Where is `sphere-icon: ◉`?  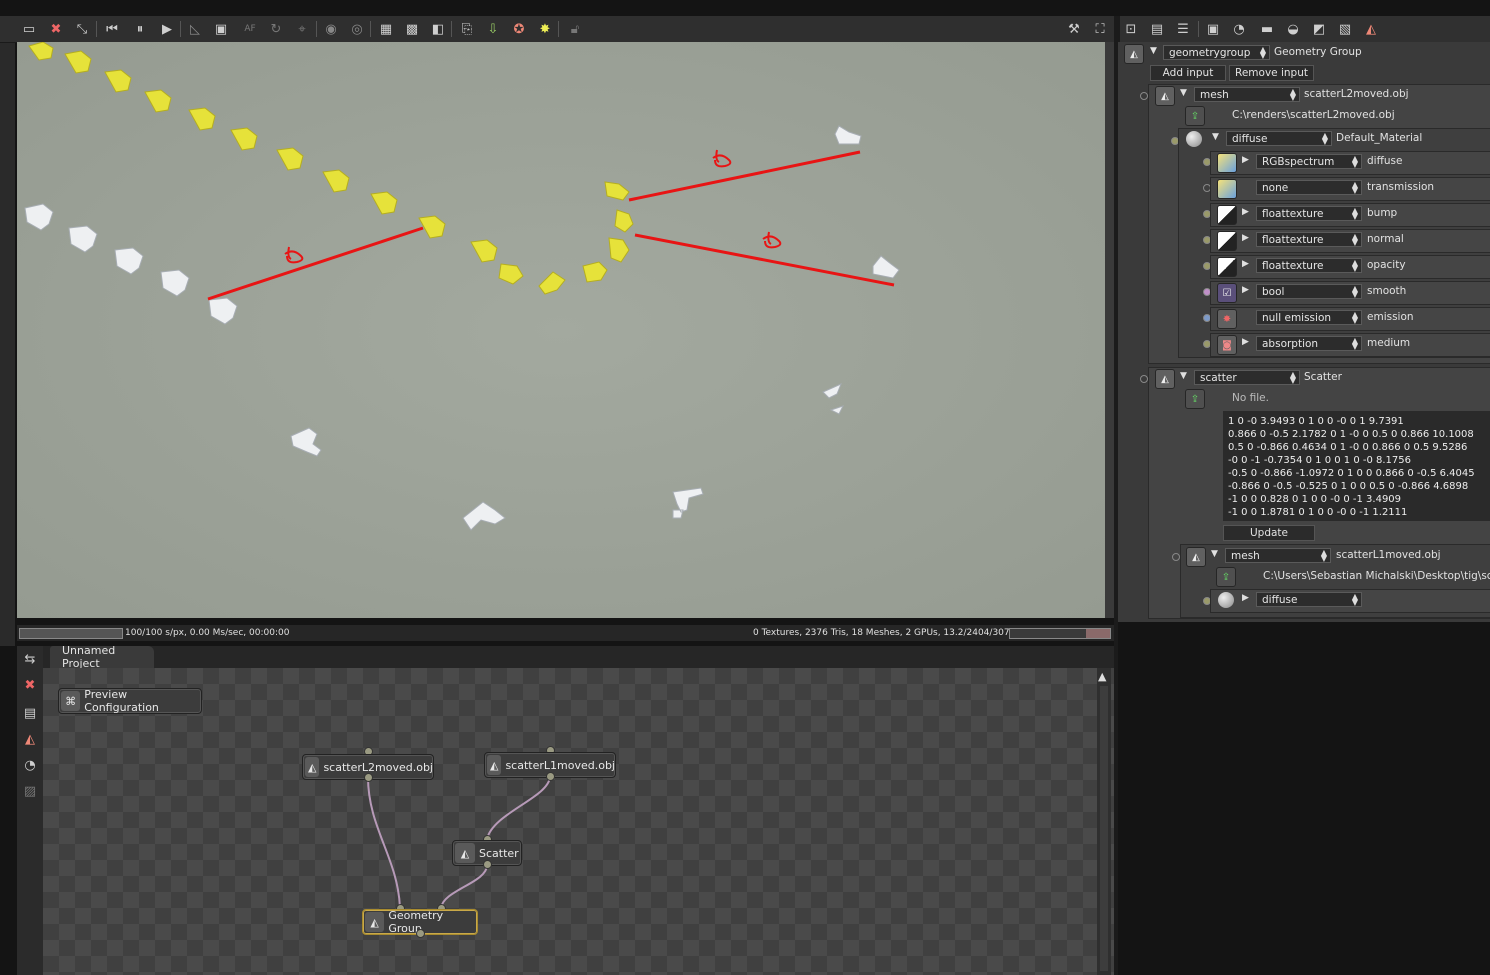 sphere-icon: ◉ is located at coordinates (331, 29).